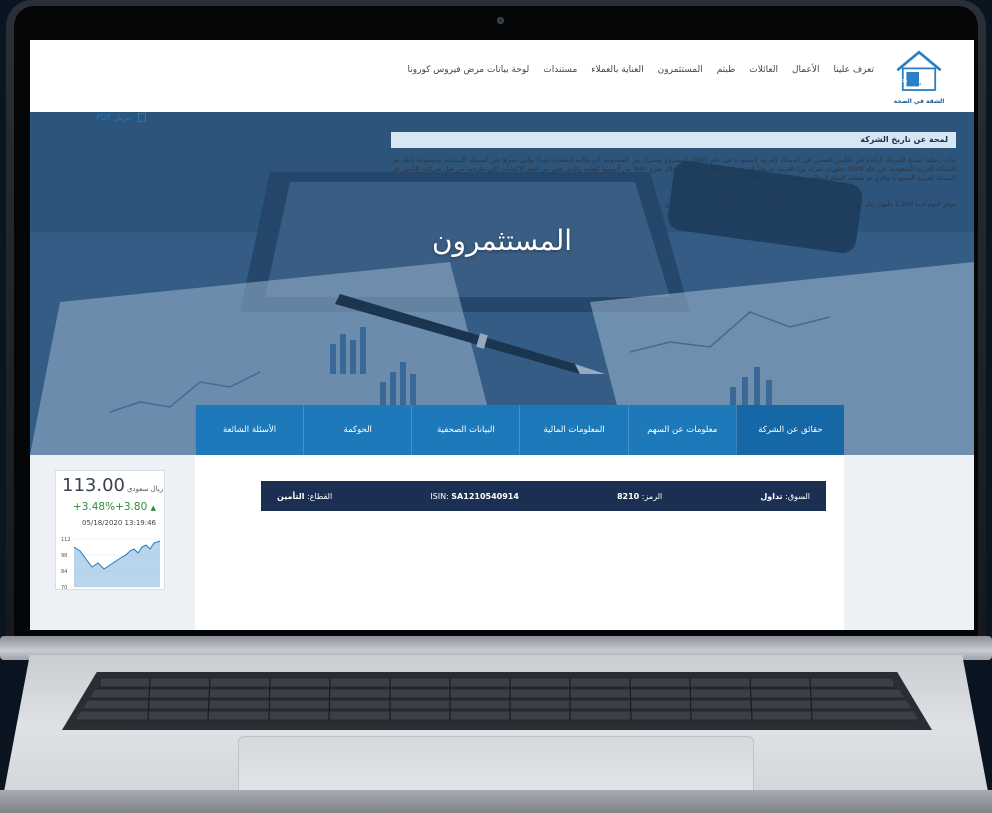 The height and width of the screenshot is (813, 992). What do you see at coordinates (652, 496) in the screenshot?
I see `symbol-label: الرمز:` at bounding box center [652, 496].